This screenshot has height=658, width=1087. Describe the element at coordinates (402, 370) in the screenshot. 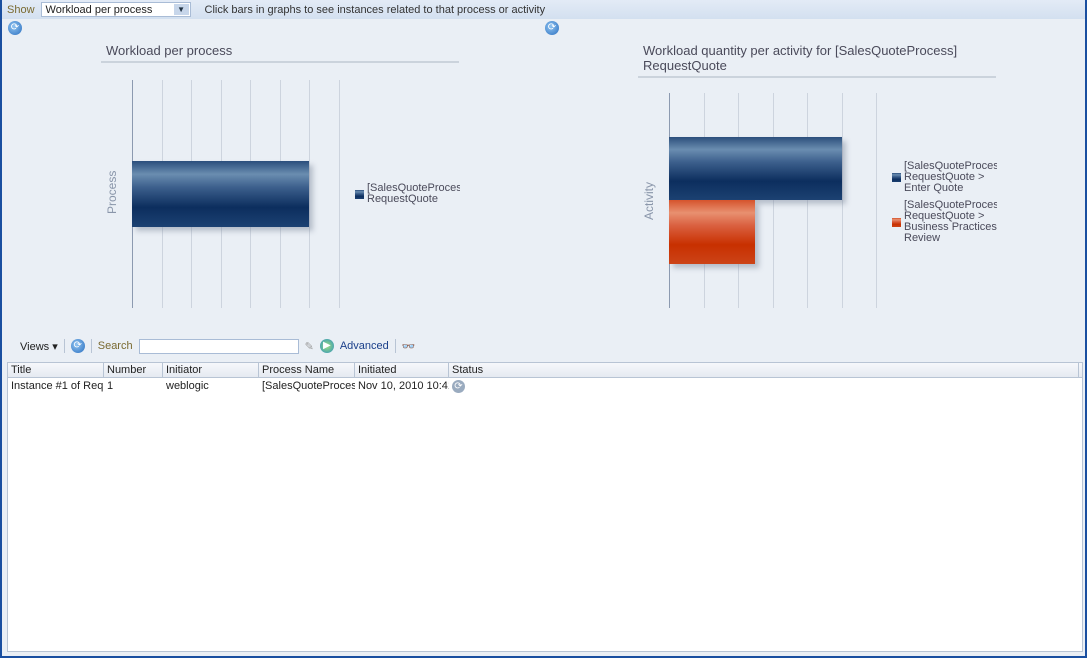

I see `column-header: Initiated` at that location.